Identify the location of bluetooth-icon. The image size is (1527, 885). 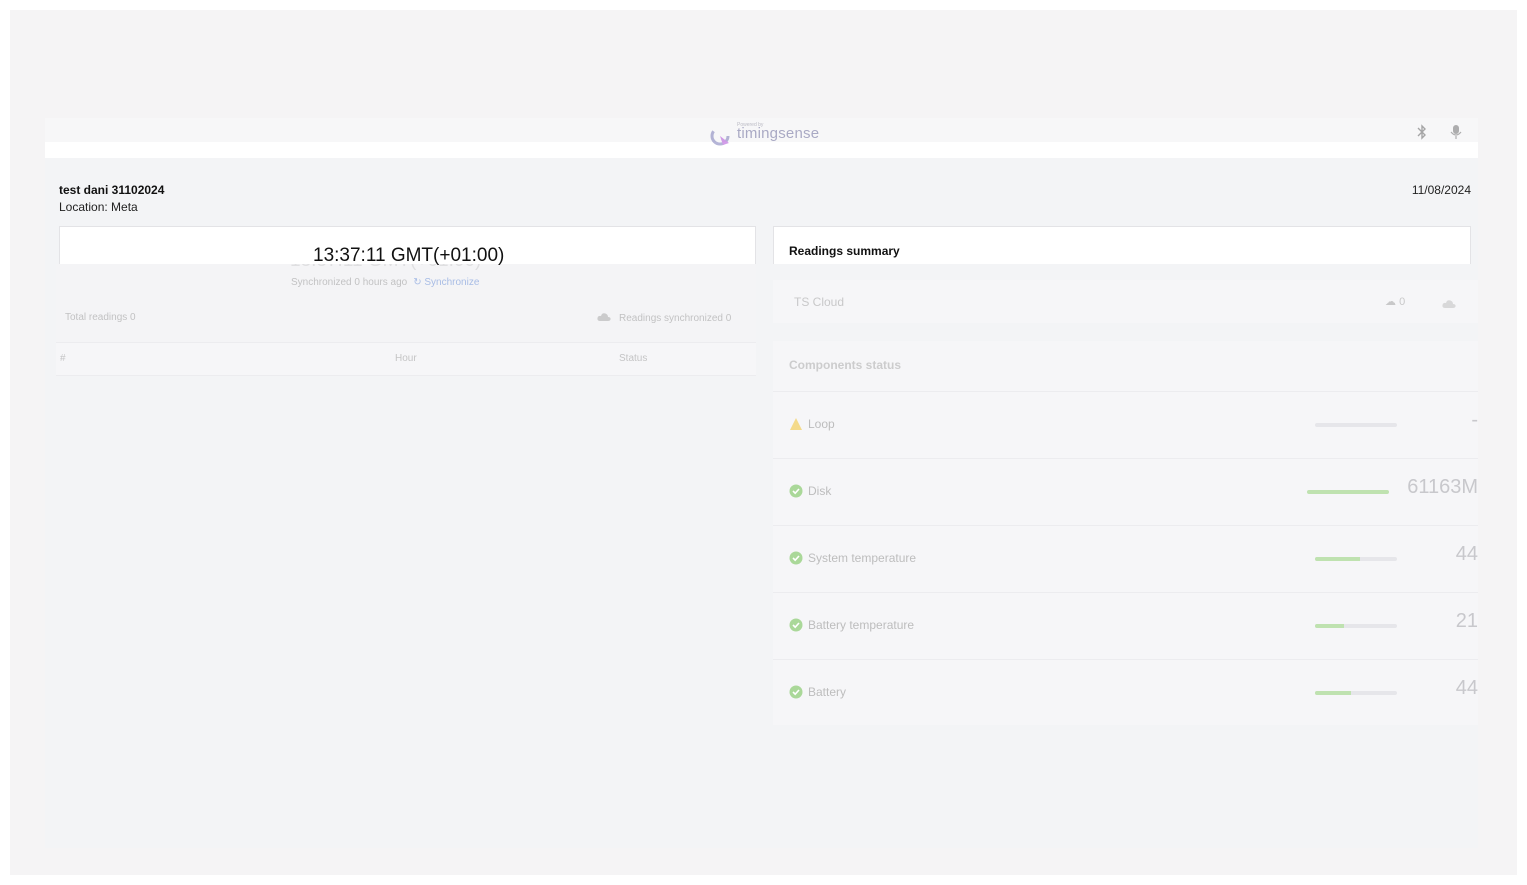
(1422, 132).